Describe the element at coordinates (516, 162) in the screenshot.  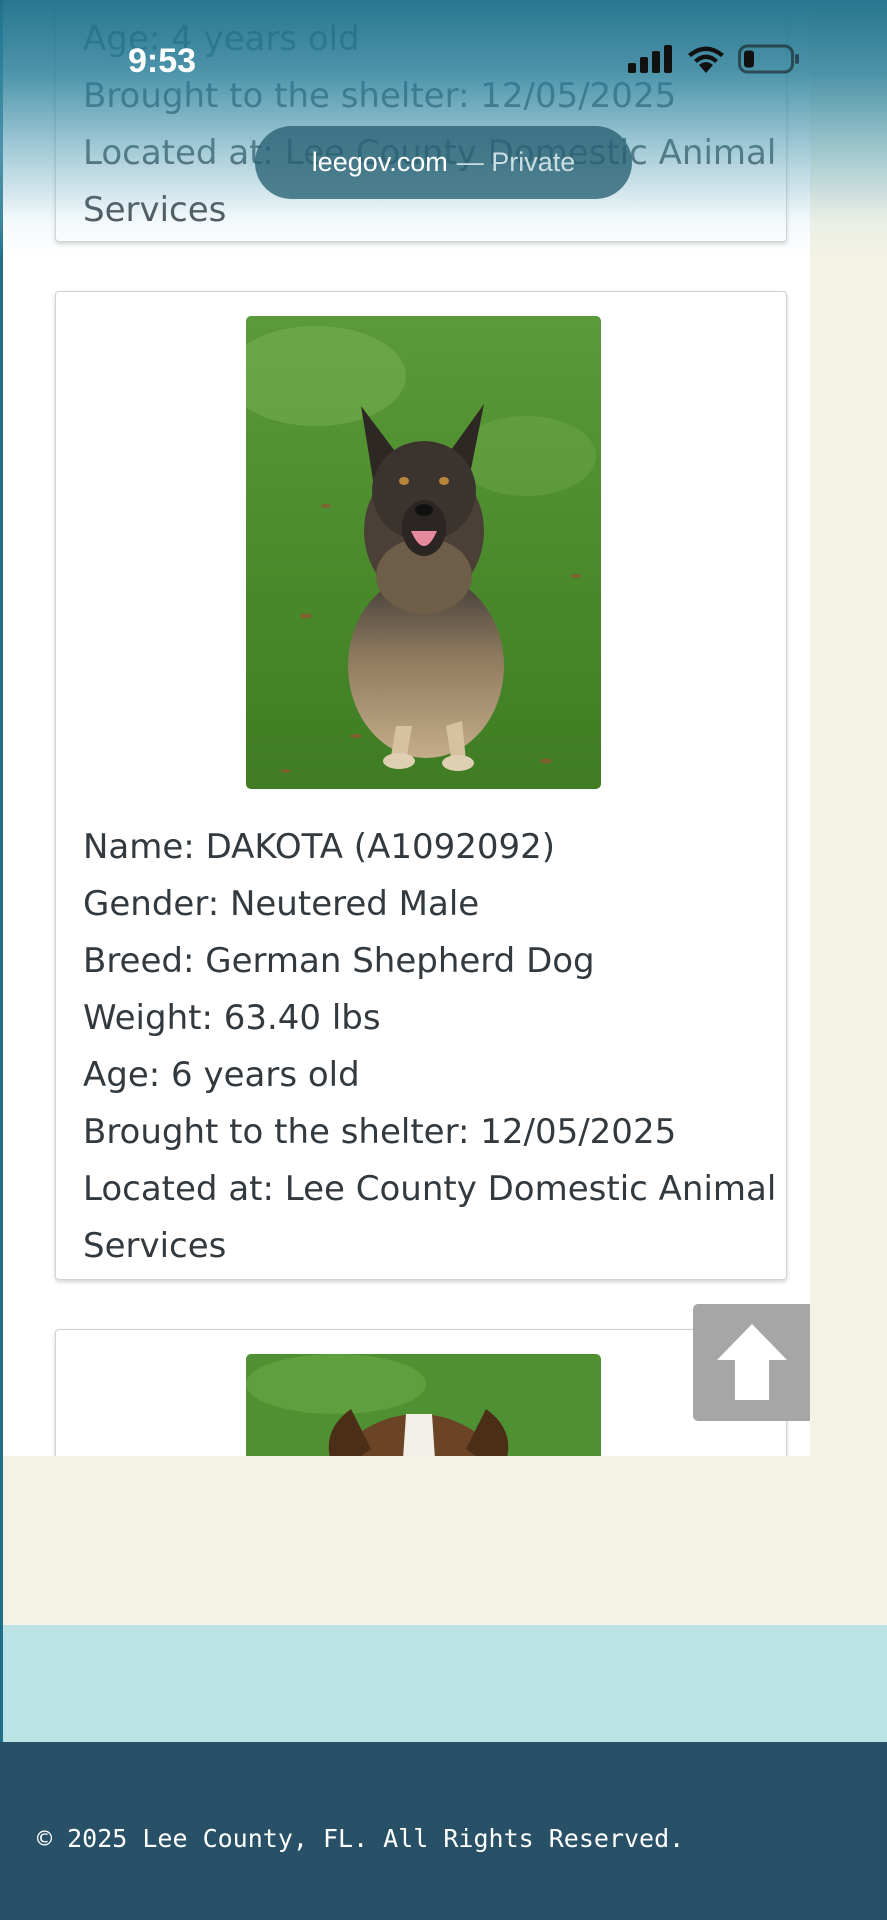
I see `private-mode-label: — Private` at that location.